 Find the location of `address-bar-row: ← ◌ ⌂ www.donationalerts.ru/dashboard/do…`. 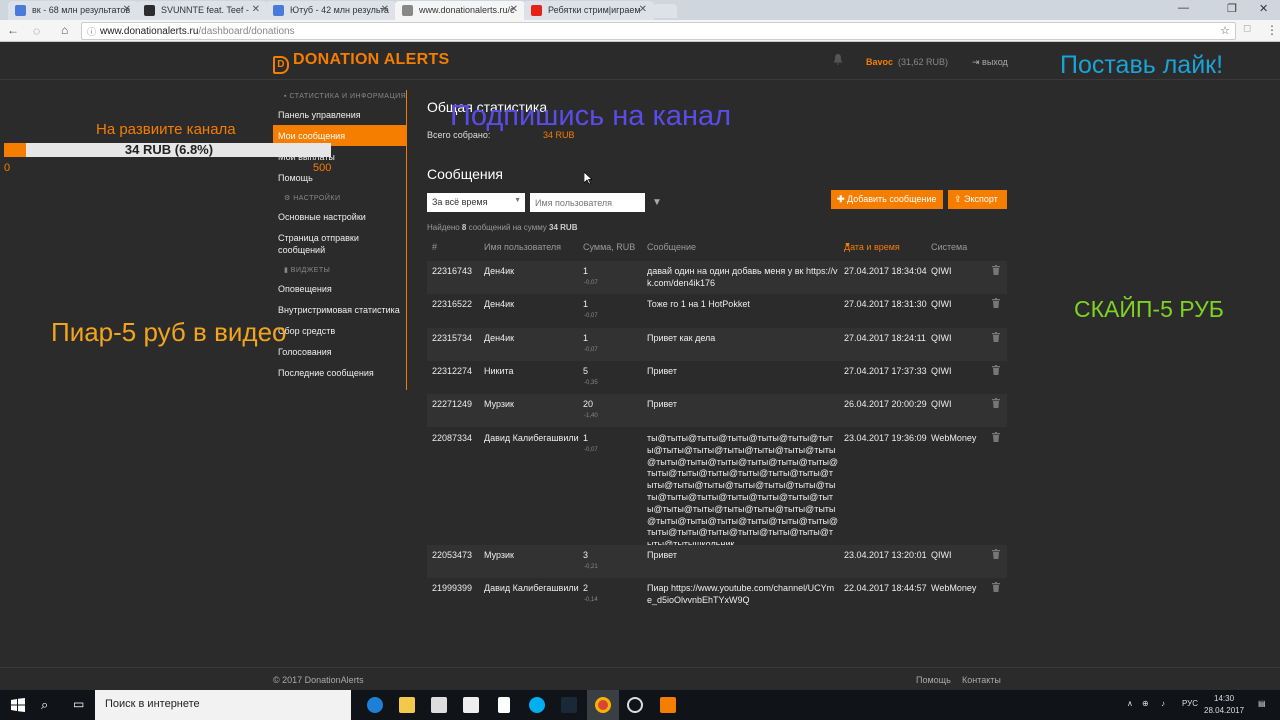

address-bar-row: ← ◌ ⌂ www.donationalerts.ru/dashboard/do… is located at coordinates (640, 31).